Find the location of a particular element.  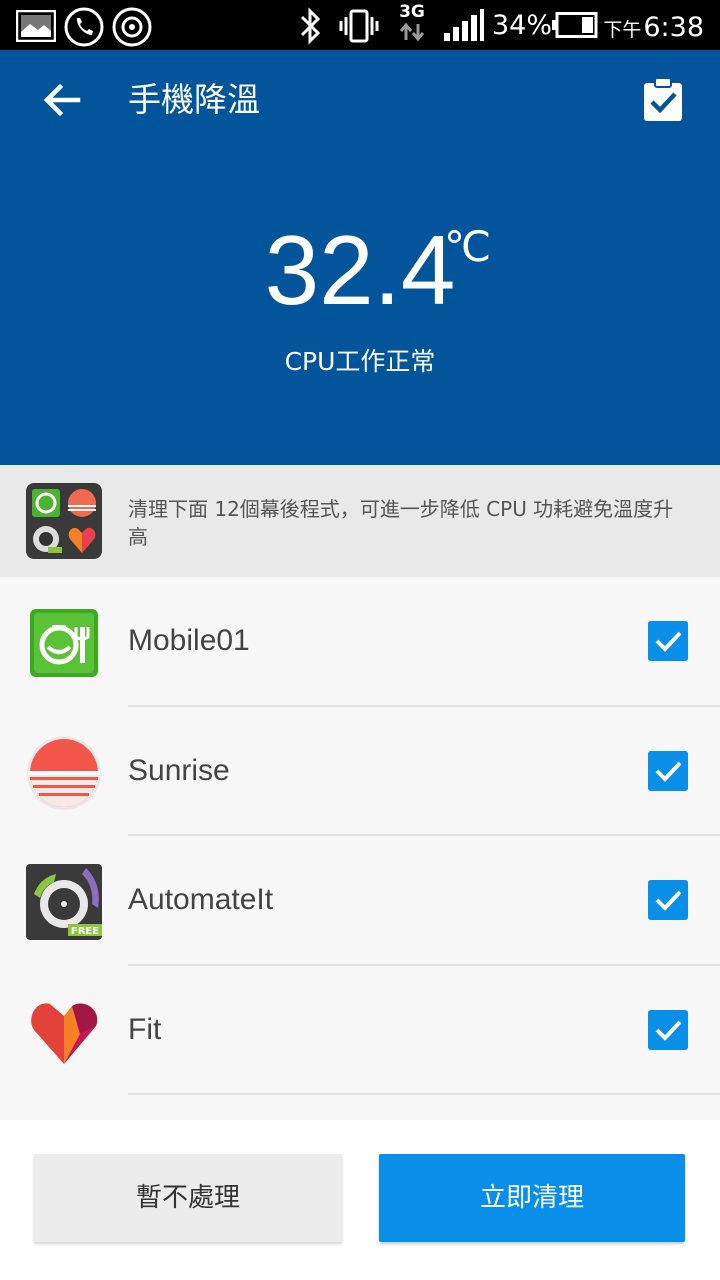

list-item: Sunrise is located at coordinates (360, 771).